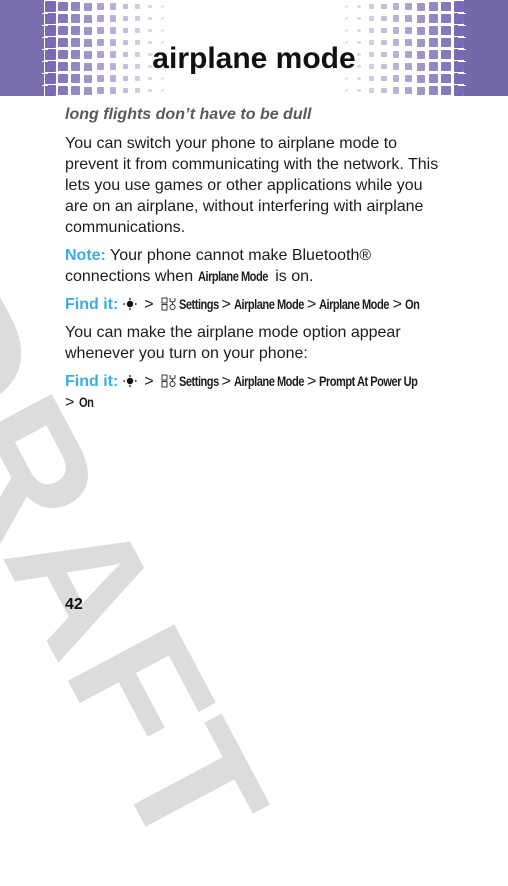 The height and width of the screenshot is (886, 508). What do you see at coordinates (130, 381) in the screenshot?
I see `navigation-key-icon` at bounding box center [130, 381].